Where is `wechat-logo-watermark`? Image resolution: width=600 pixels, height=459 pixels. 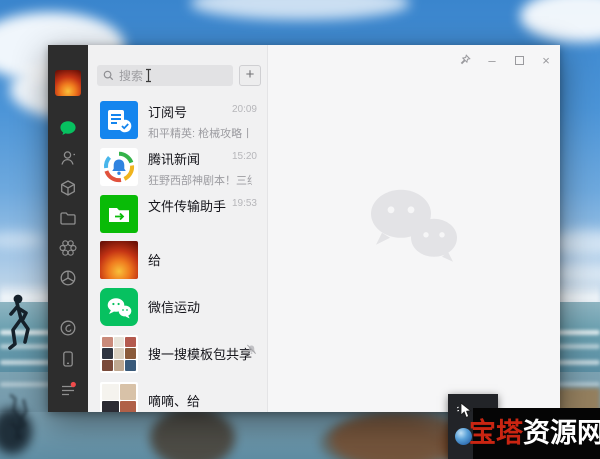
wechat-logo-watermark is located at coordinates (414, 225).